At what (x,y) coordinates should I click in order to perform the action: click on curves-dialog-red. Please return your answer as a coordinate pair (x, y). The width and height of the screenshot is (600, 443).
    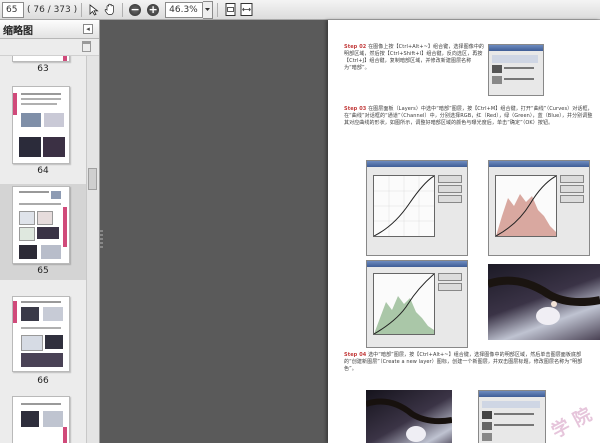
    Looking at the image, I should click on (539, 208).